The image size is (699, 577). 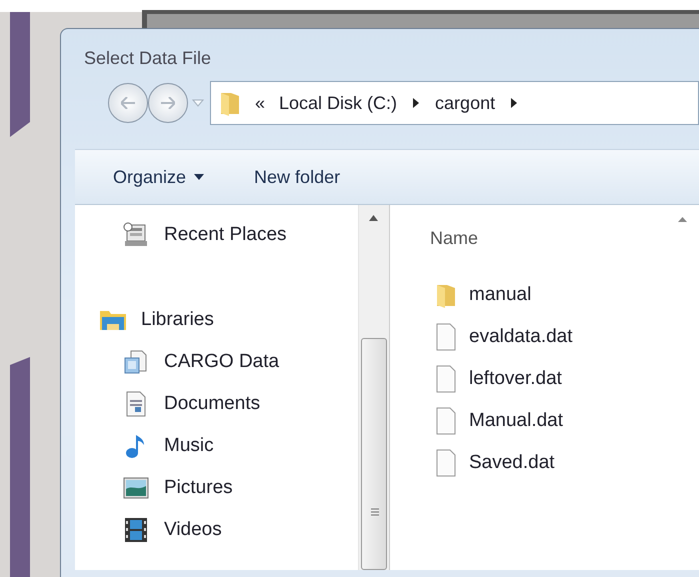 What do you see at coordinates (198, 488) in the screenshot?
I see `nav-item: Pictures` at bounding box center [198, 488].